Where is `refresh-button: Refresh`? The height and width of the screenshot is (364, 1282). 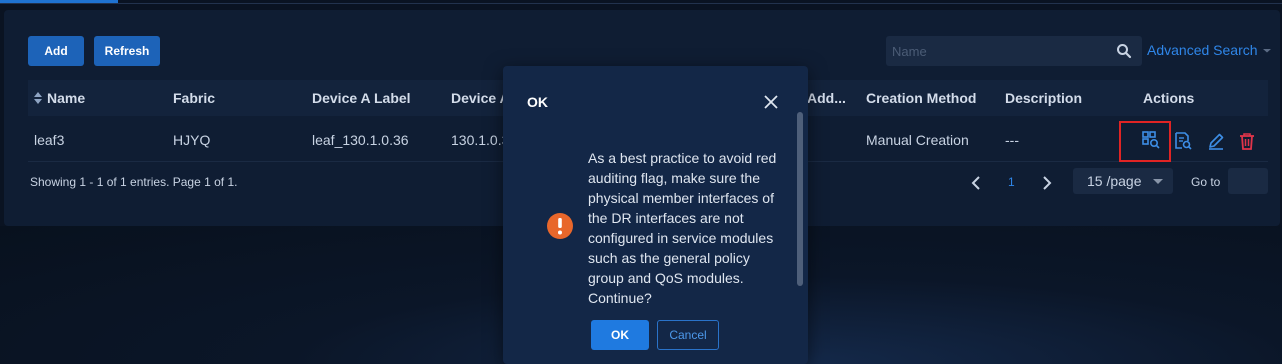
refresh-button: Refresh is located at coordinates (127, 51).